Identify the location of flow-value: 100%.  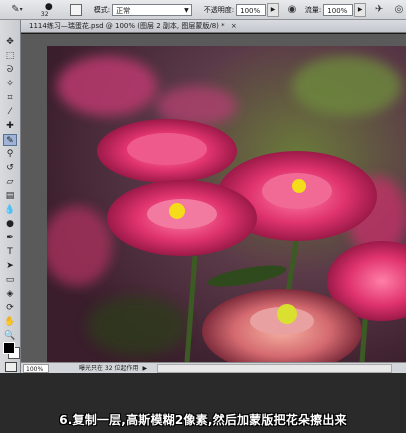
(337, 10).